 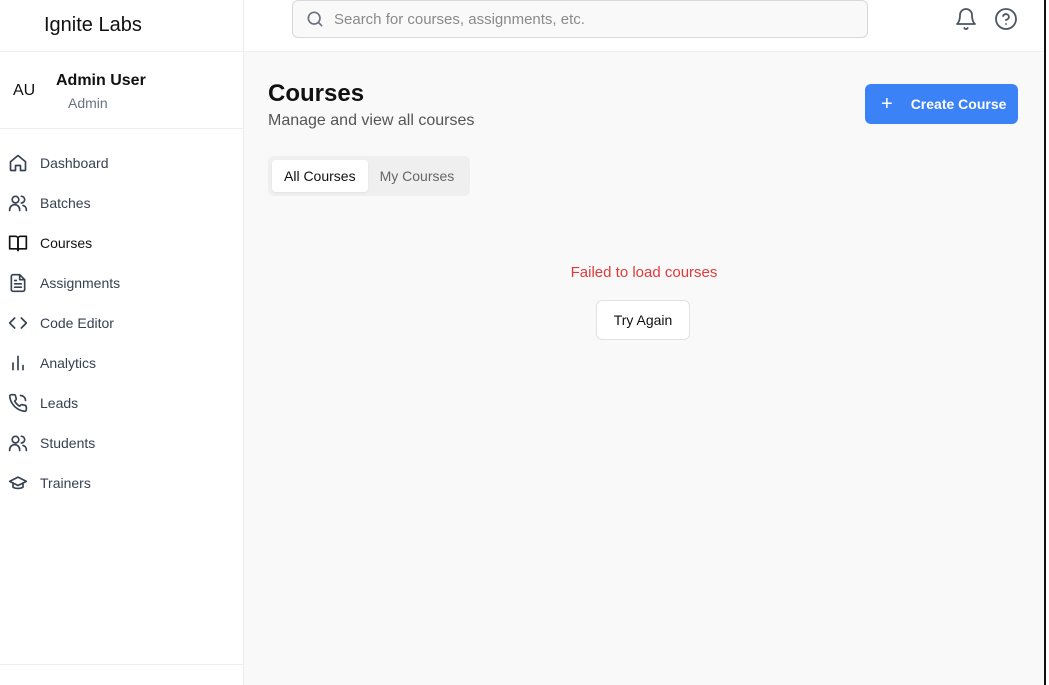 I want to click on sidebar-item-code-editor: Code Editor, so click(x=121, y=323).